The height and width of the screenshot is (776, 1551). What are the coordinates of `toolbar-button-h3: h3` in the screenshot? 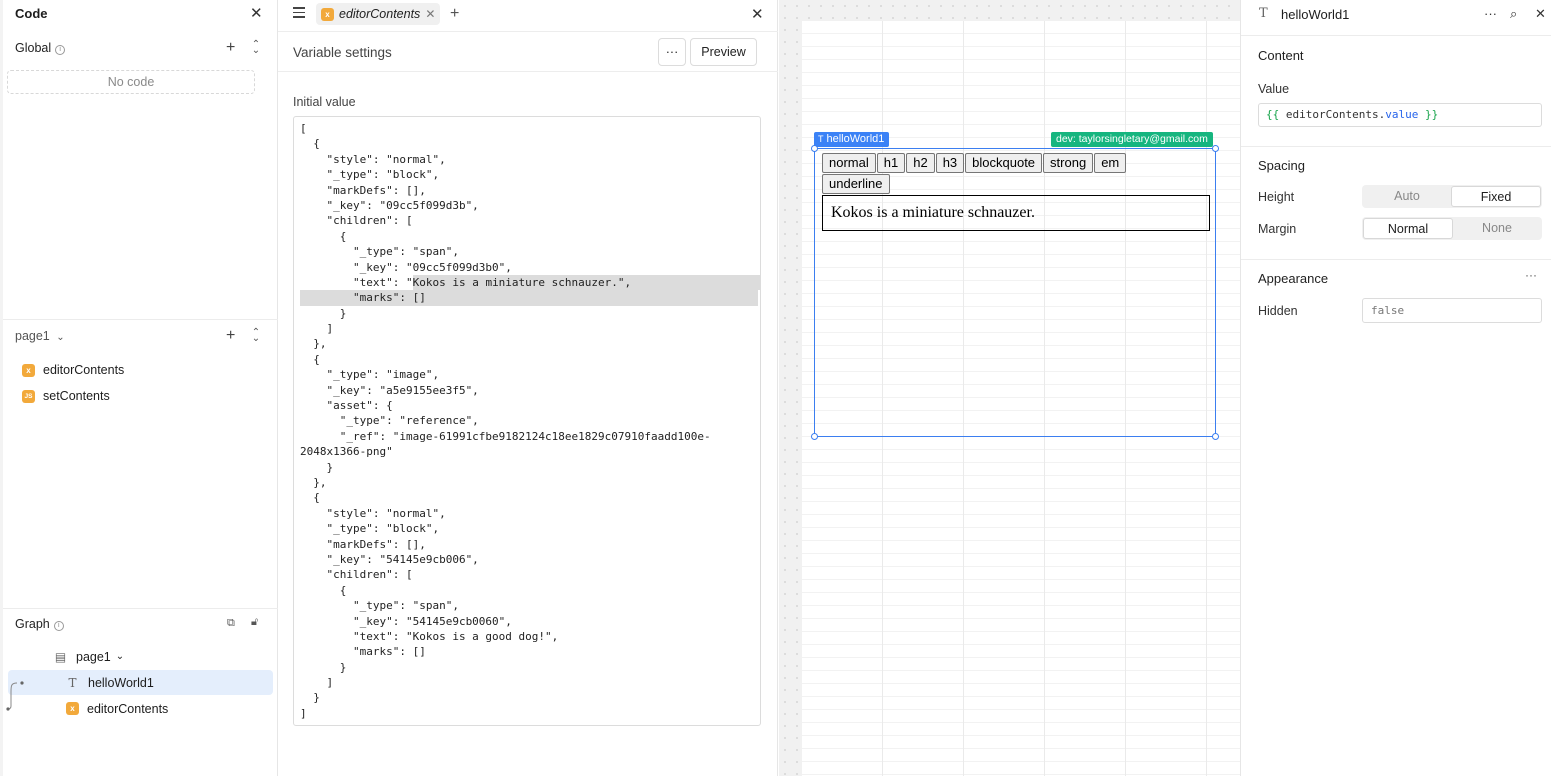 It's located at (950, 163).